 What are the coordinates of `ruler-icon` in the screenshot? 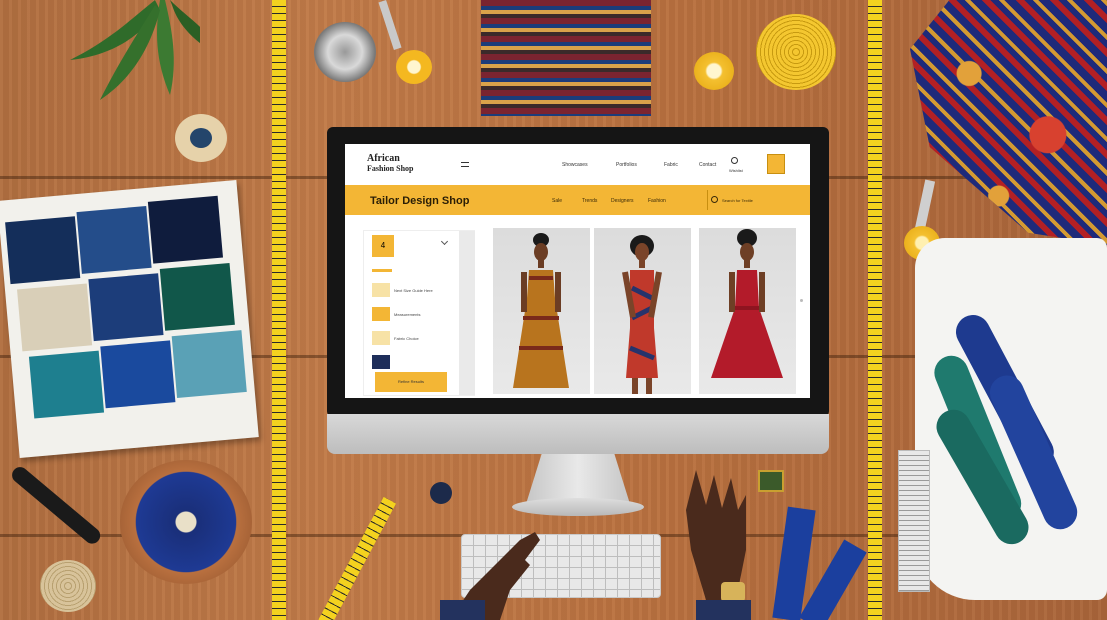 It's located at (914, 521).